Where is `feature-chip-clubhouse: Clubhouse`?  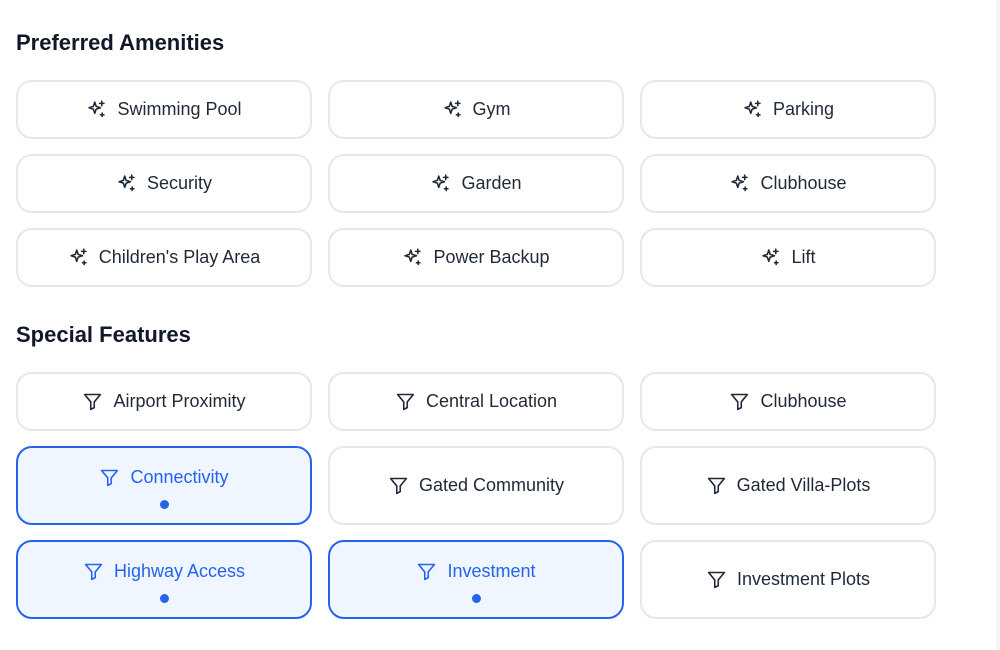 feature-chip-clubhouse: Clubhouse is located at coordinates (788, 401).